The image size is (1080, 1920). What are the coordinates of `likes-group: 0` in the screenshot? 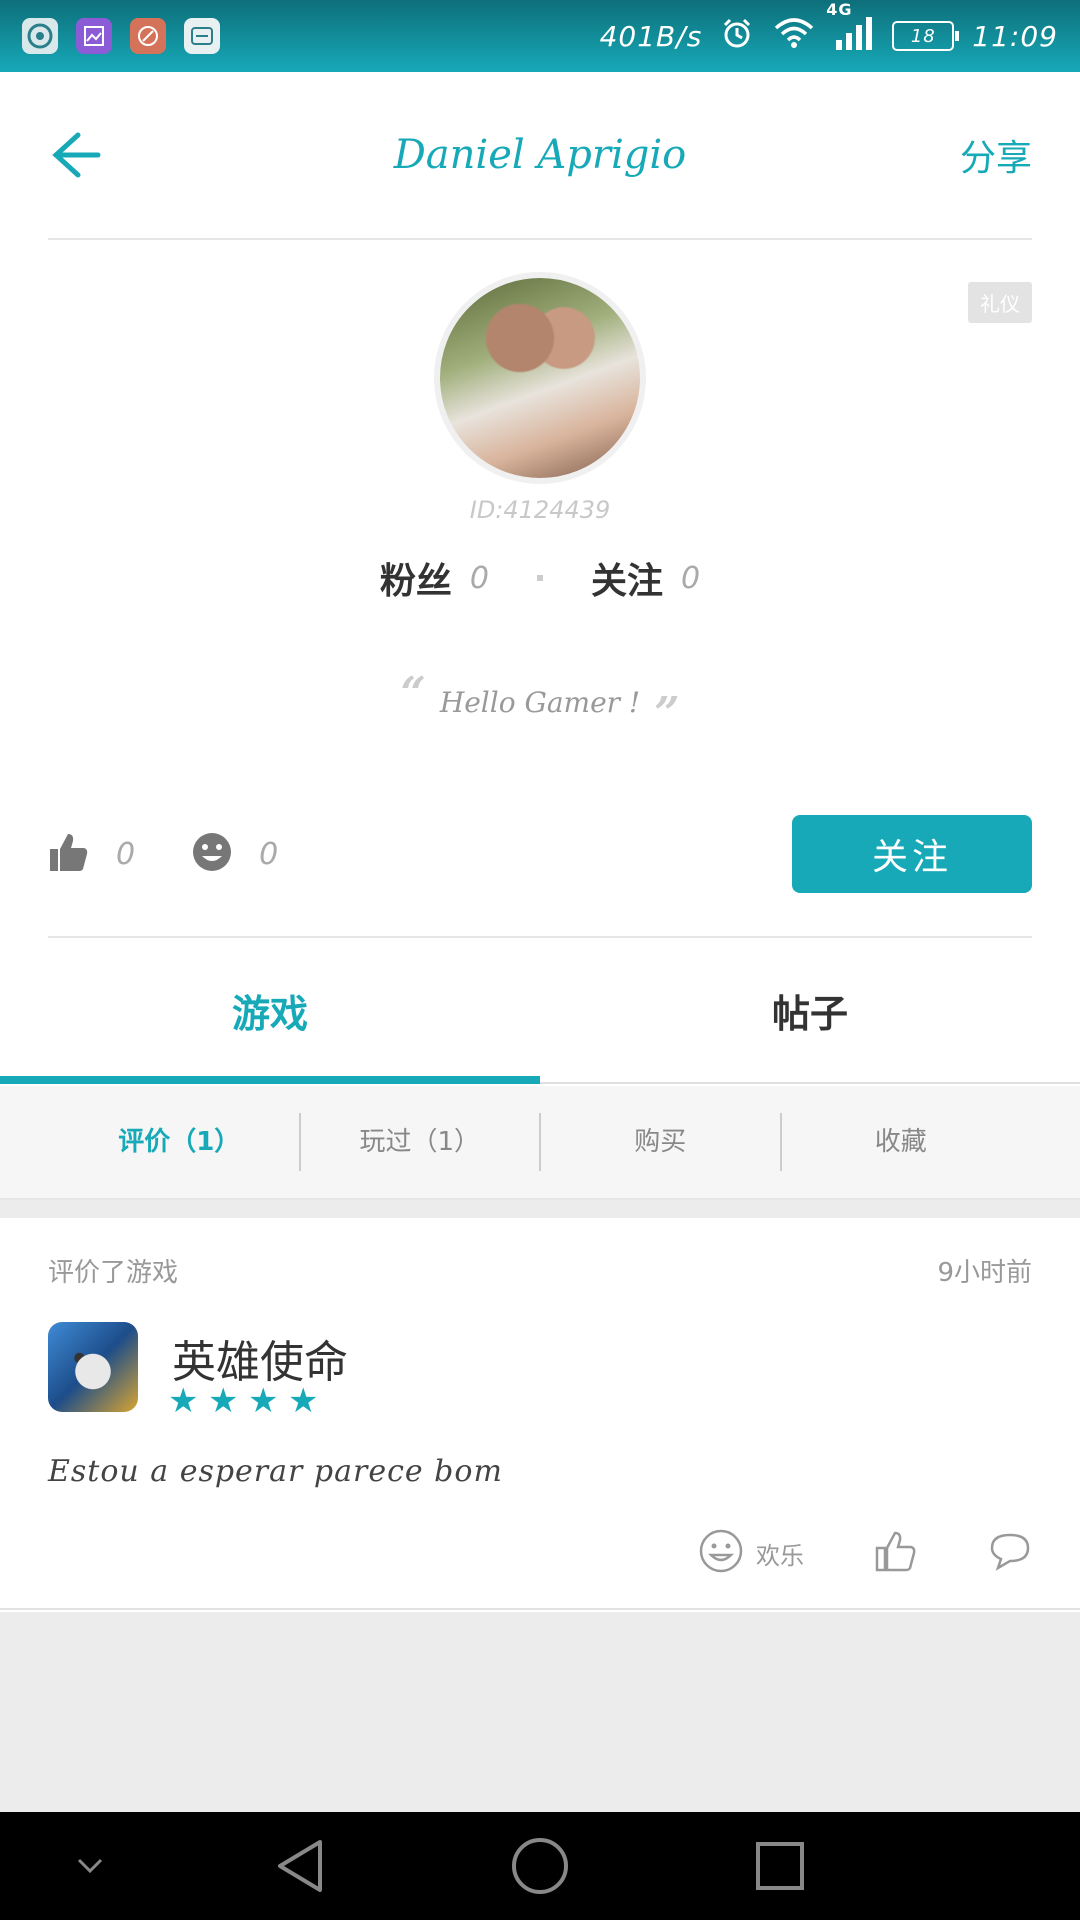 It's located at (91, 854).